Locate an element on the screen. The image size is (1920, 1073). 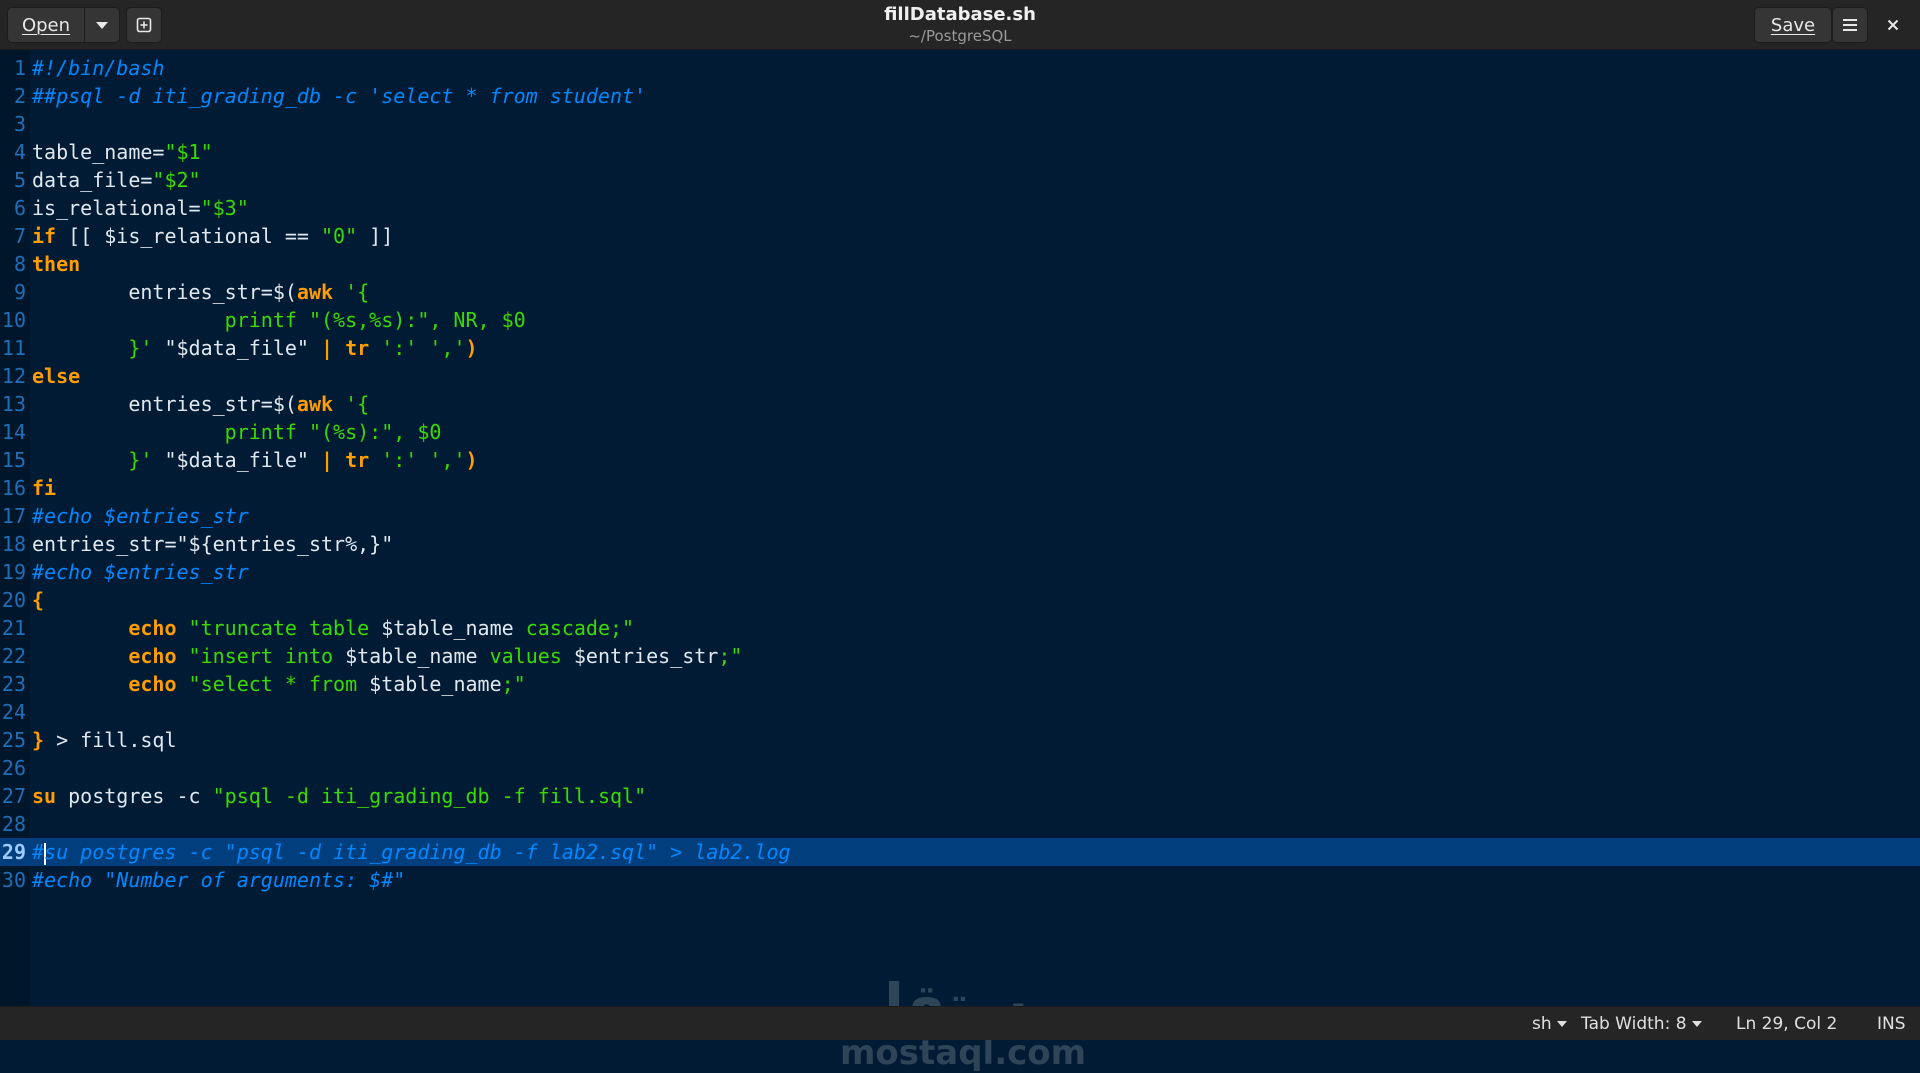
code-token: entries_str="${entries_str%,}" is located at coordinates (213, 544).